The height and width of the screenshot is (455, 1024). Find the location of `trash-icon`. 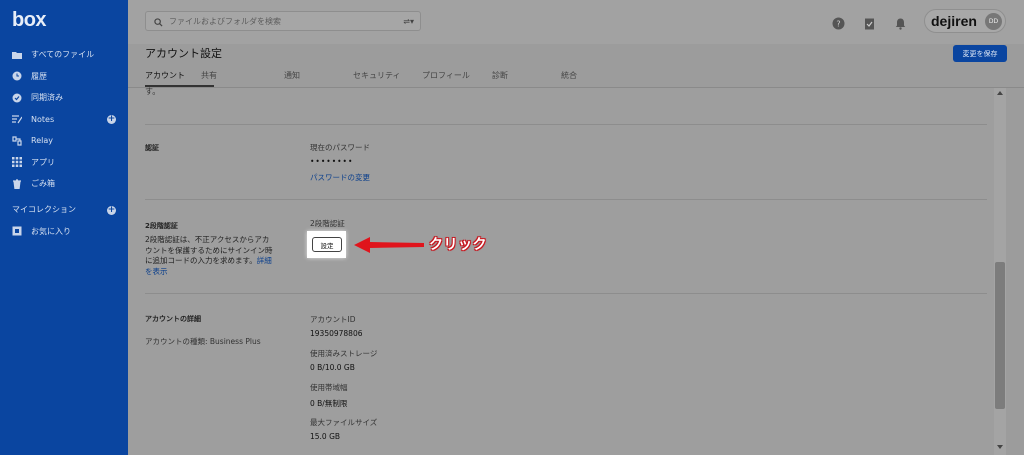

trash-icon is located at coordinates (17, 184).